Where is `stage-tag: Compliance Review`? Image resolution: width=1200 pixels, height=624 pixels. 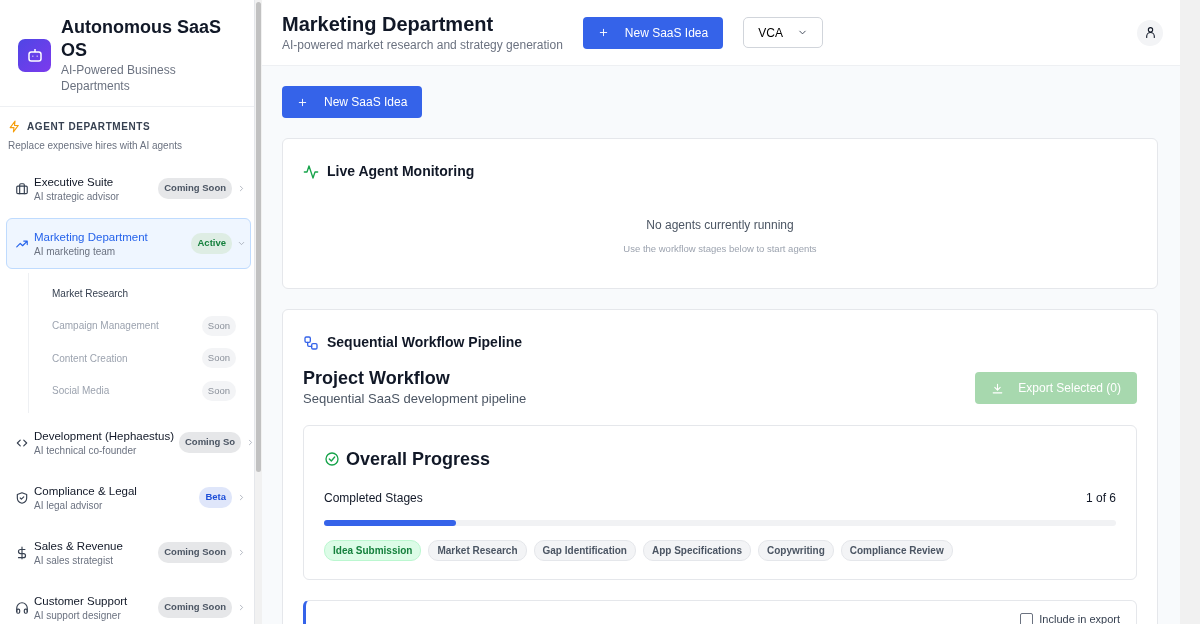 stage-tag: Compliance Review is located at coordinates (896, 550).